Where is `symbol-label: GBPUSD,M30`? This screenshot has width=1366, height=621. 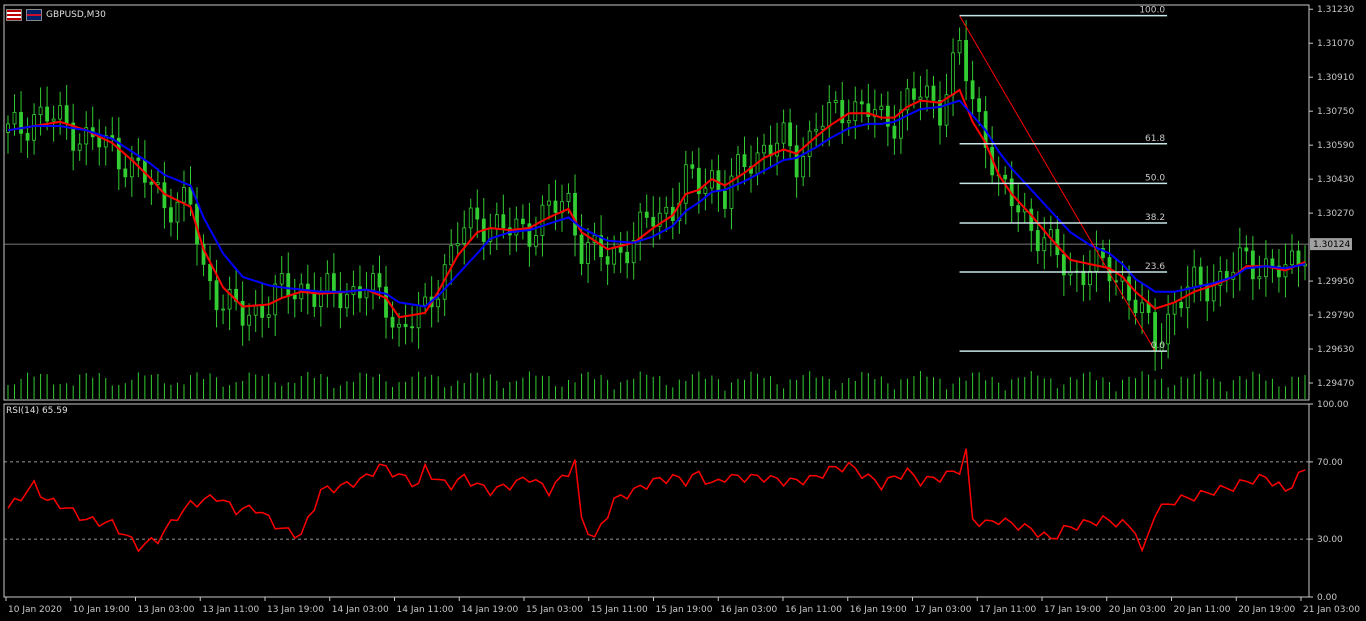 symbol-label: GBPUSD,M30 is located at coordinates (76, 15).